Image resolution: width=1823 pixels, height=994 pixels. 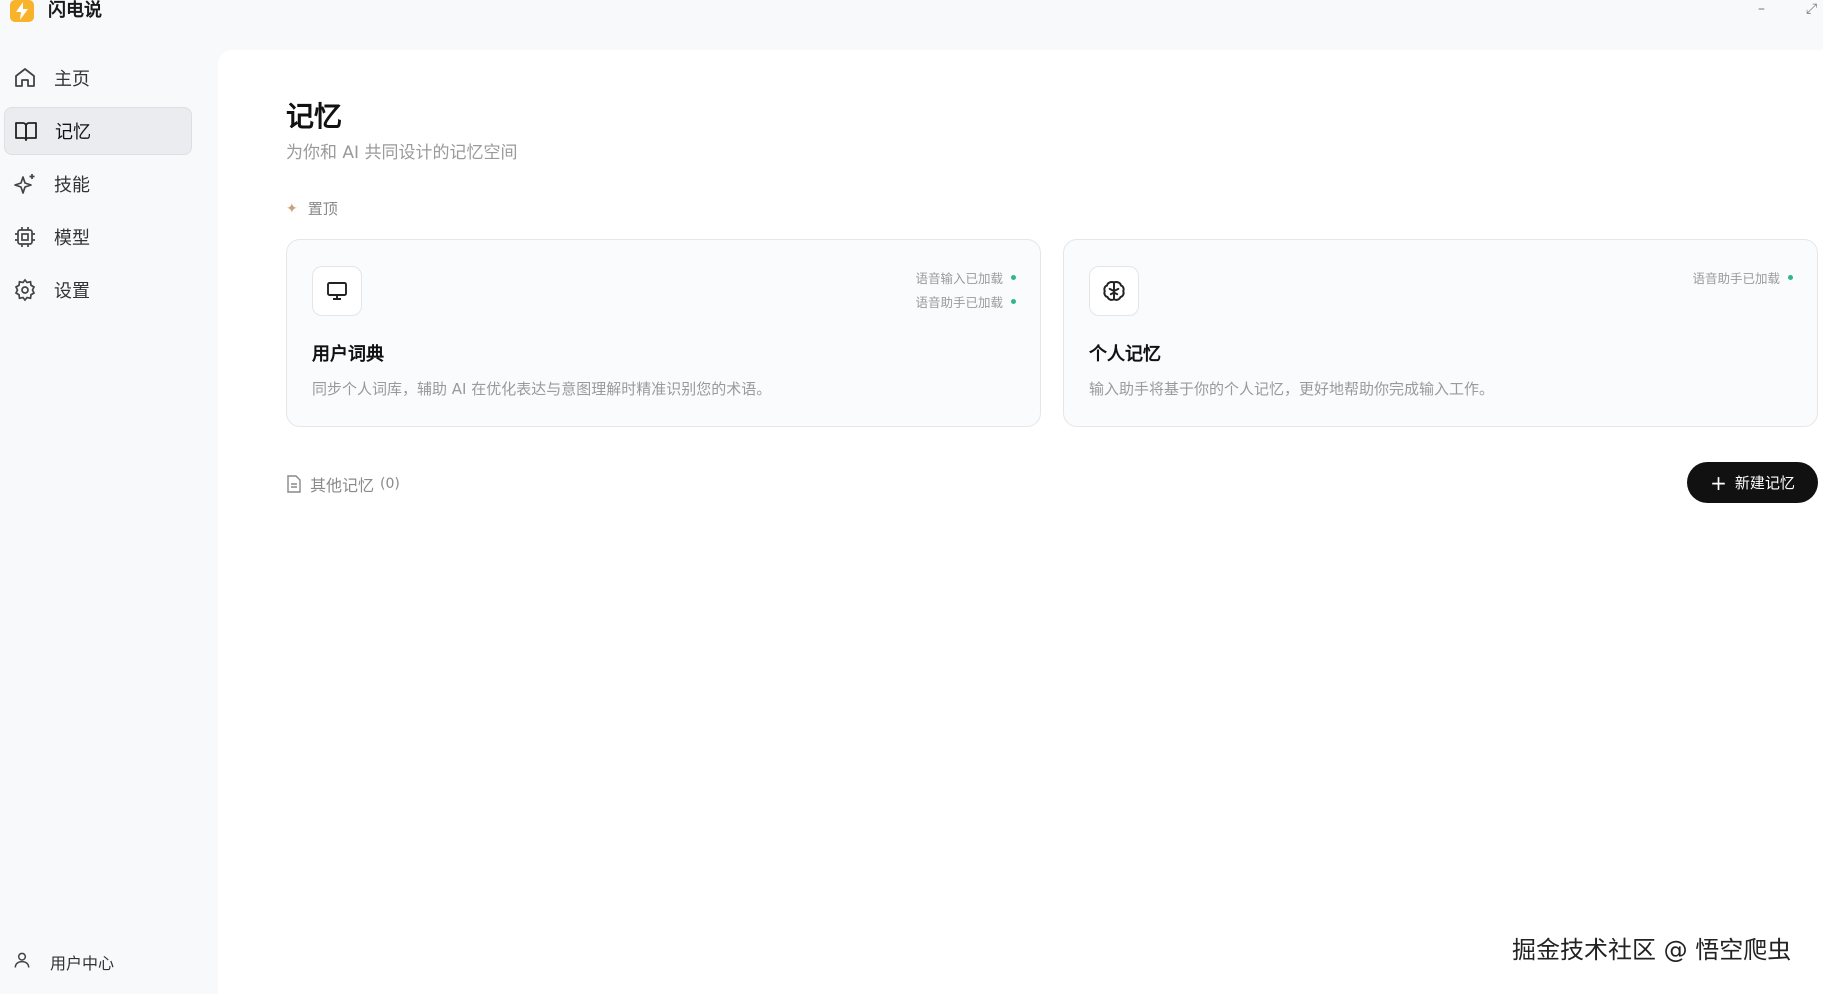 What do you see at coordinates (75, 10) in the screenshot?
I see `app-name: 闪电说` at bounding box center [75, 10].